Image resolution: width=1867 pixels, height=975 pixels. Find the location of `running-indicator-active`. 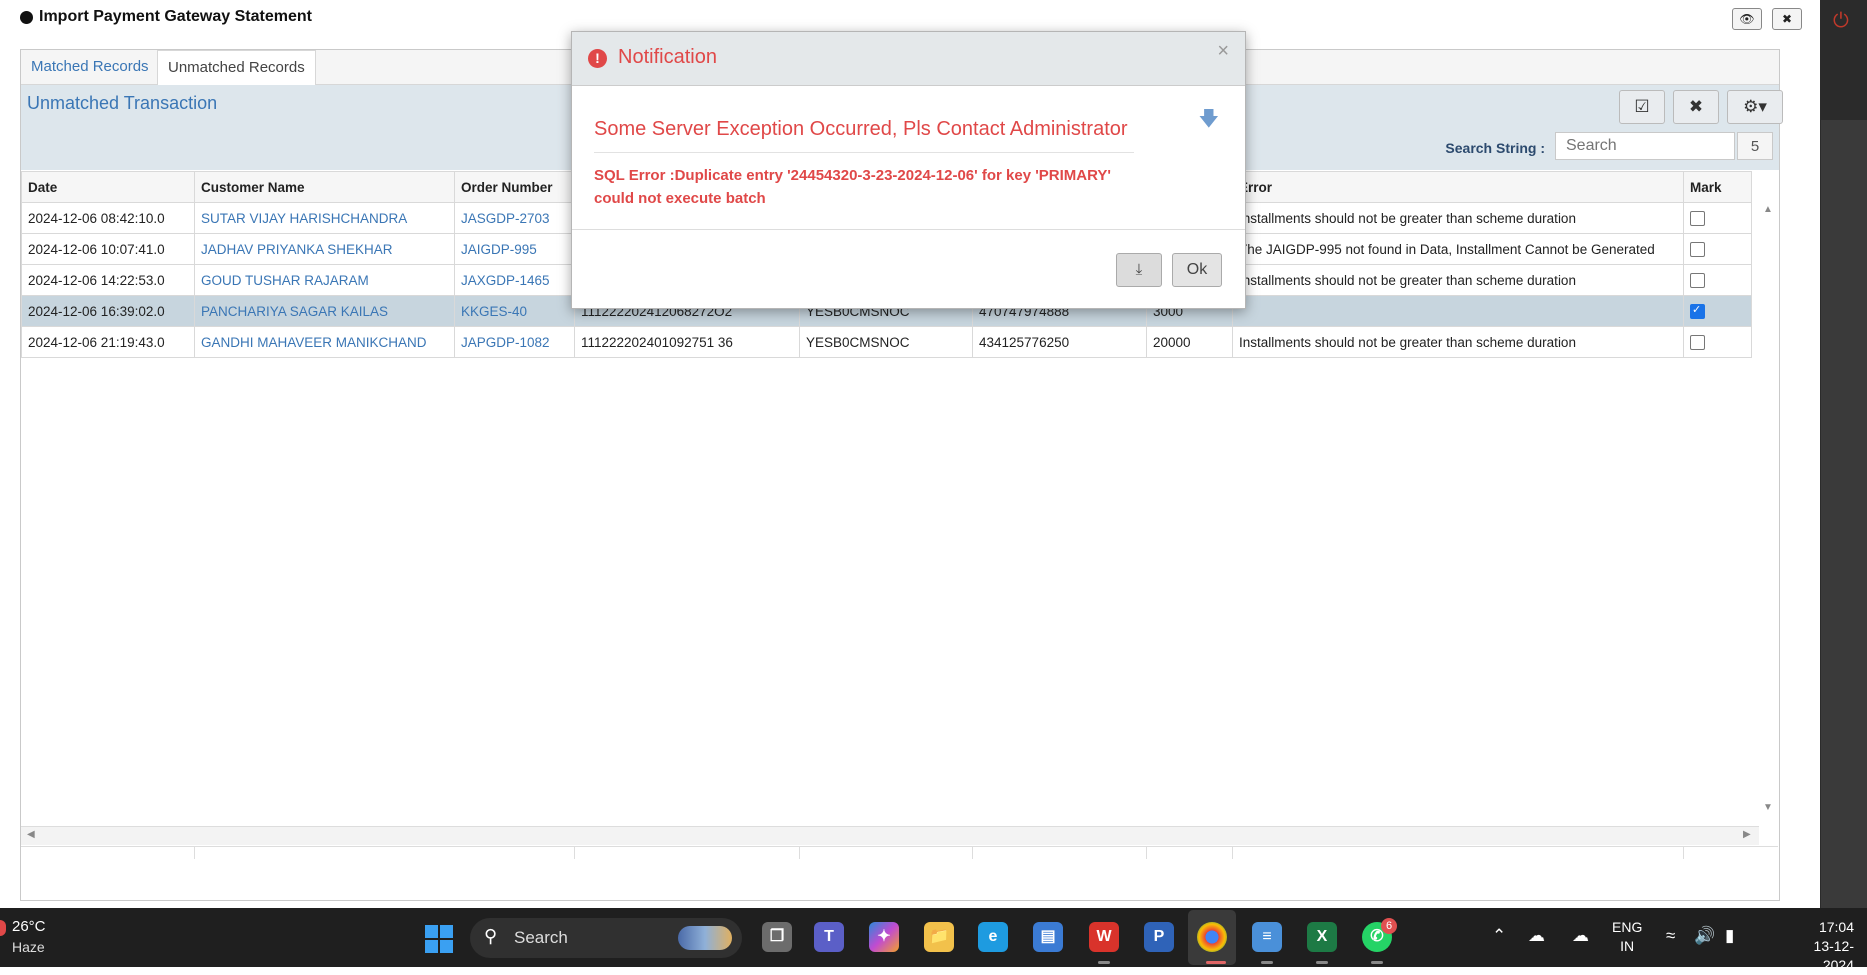

running-indicator-active is located at coordinates (1216, 962).